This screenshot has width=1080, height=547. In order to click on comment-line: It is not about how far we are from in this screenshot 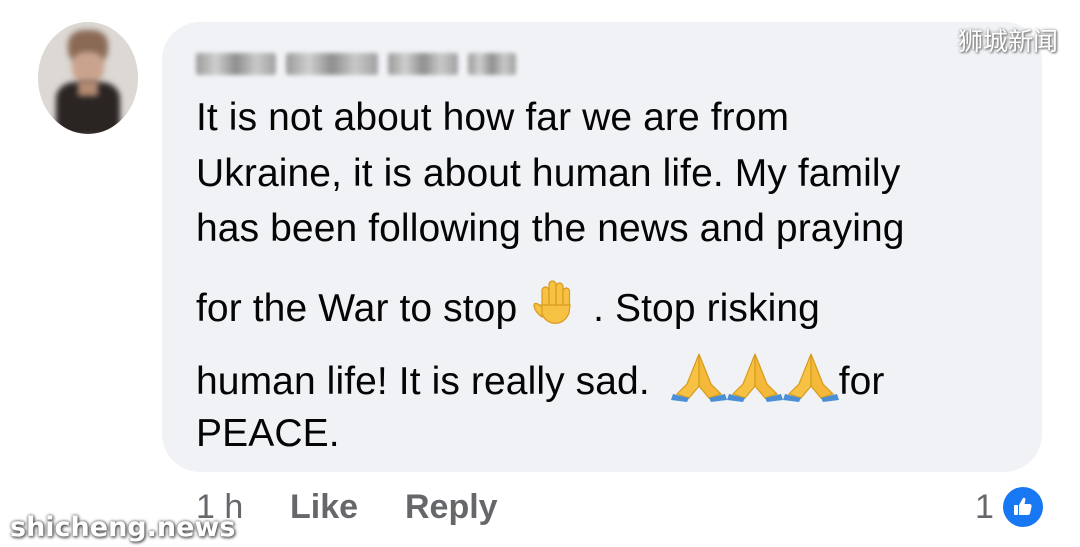, I will do `click(493, 117)`.